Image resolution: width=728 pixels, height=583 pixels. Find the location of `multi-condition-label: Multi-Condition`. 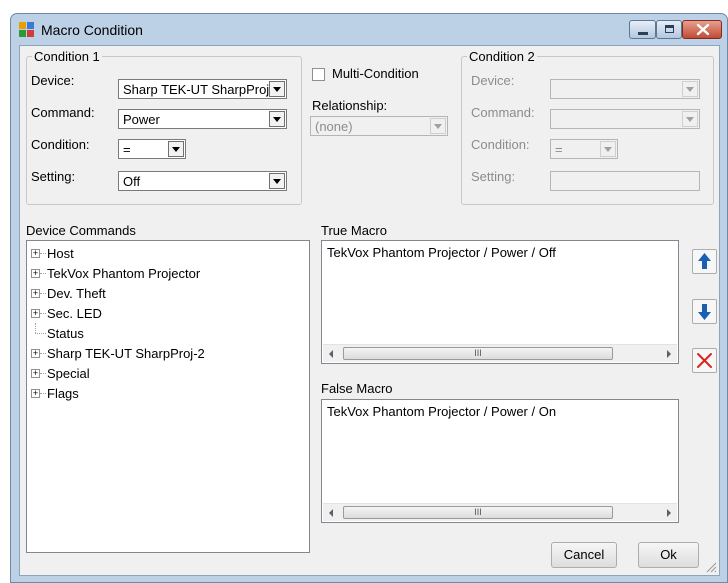

multi-condition-label: Multi-Condition is located at coordinates (375, 73).